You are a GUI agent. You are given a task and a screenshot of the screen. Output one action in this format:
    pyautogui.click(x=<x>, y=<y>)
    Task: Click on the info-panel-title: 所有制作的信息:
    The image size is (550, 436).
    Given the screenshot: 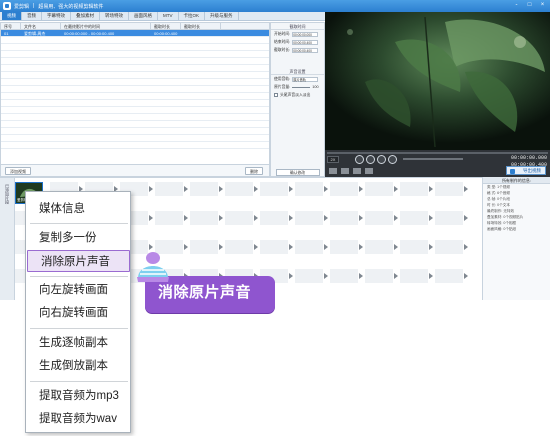 What is the action you would take?
    pyautogui.click(x=516, y=180)
    